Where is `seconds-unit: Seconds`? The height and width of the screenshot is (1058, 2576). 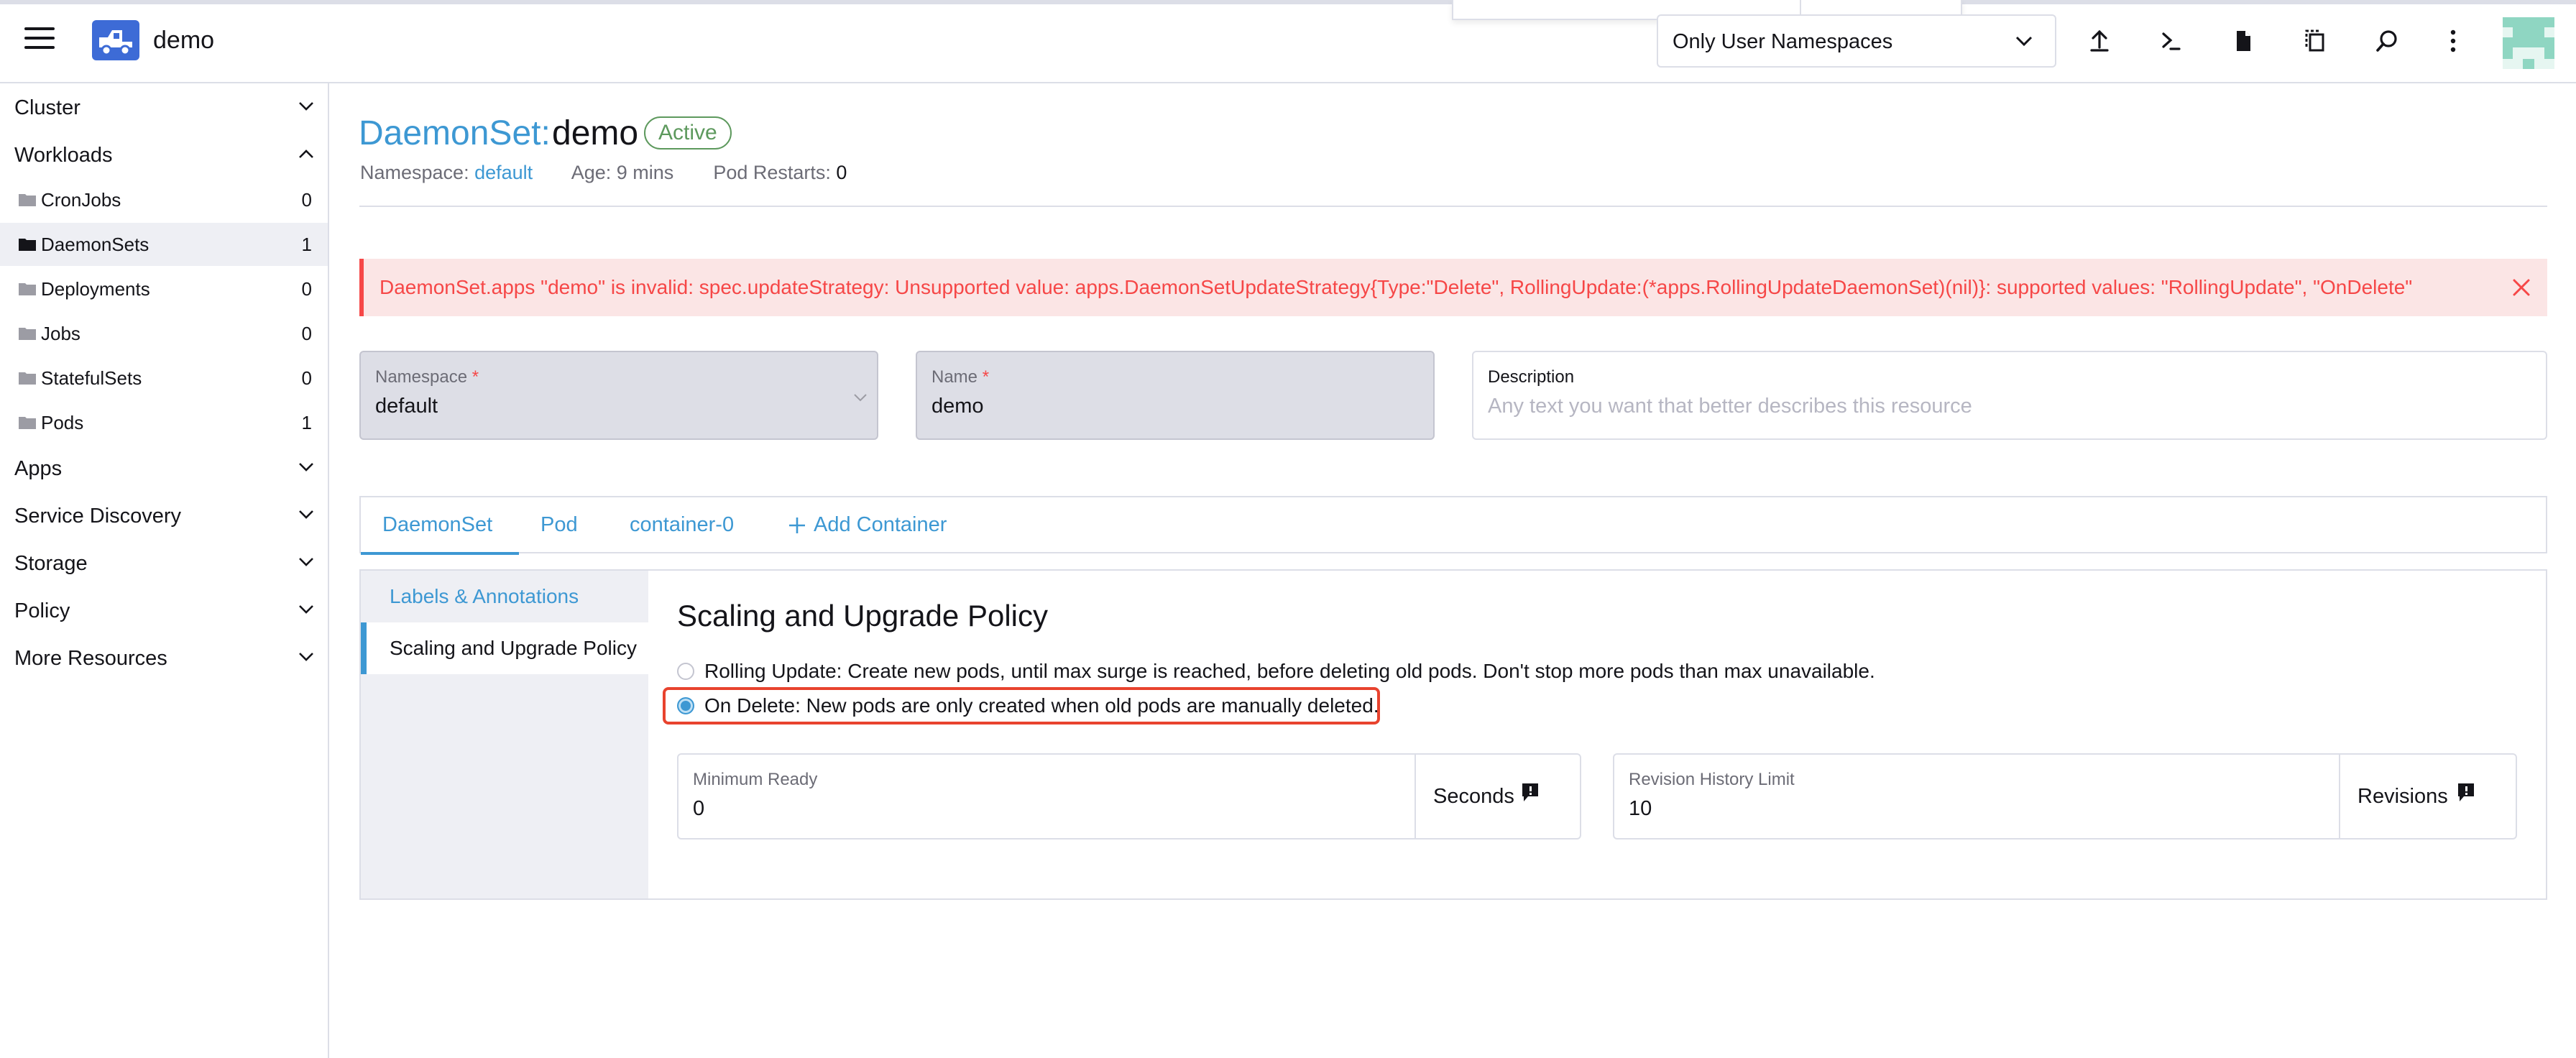 seconds-unit: Seconds is located at coordinates (1473, 796).